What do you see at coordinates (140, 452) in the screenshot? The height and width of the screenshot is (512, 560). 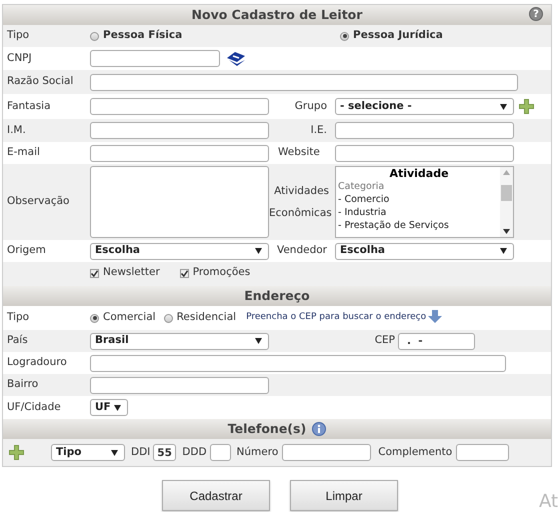 I see `field-label: DDI` at bounding box center [140, 452].